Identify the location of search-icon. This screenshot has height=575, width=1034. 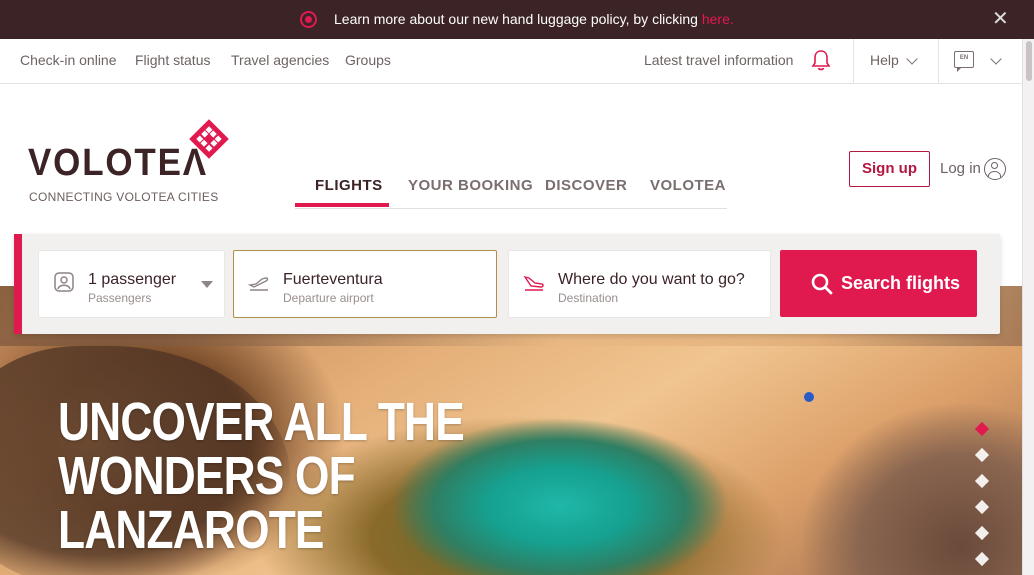
(822, 284).